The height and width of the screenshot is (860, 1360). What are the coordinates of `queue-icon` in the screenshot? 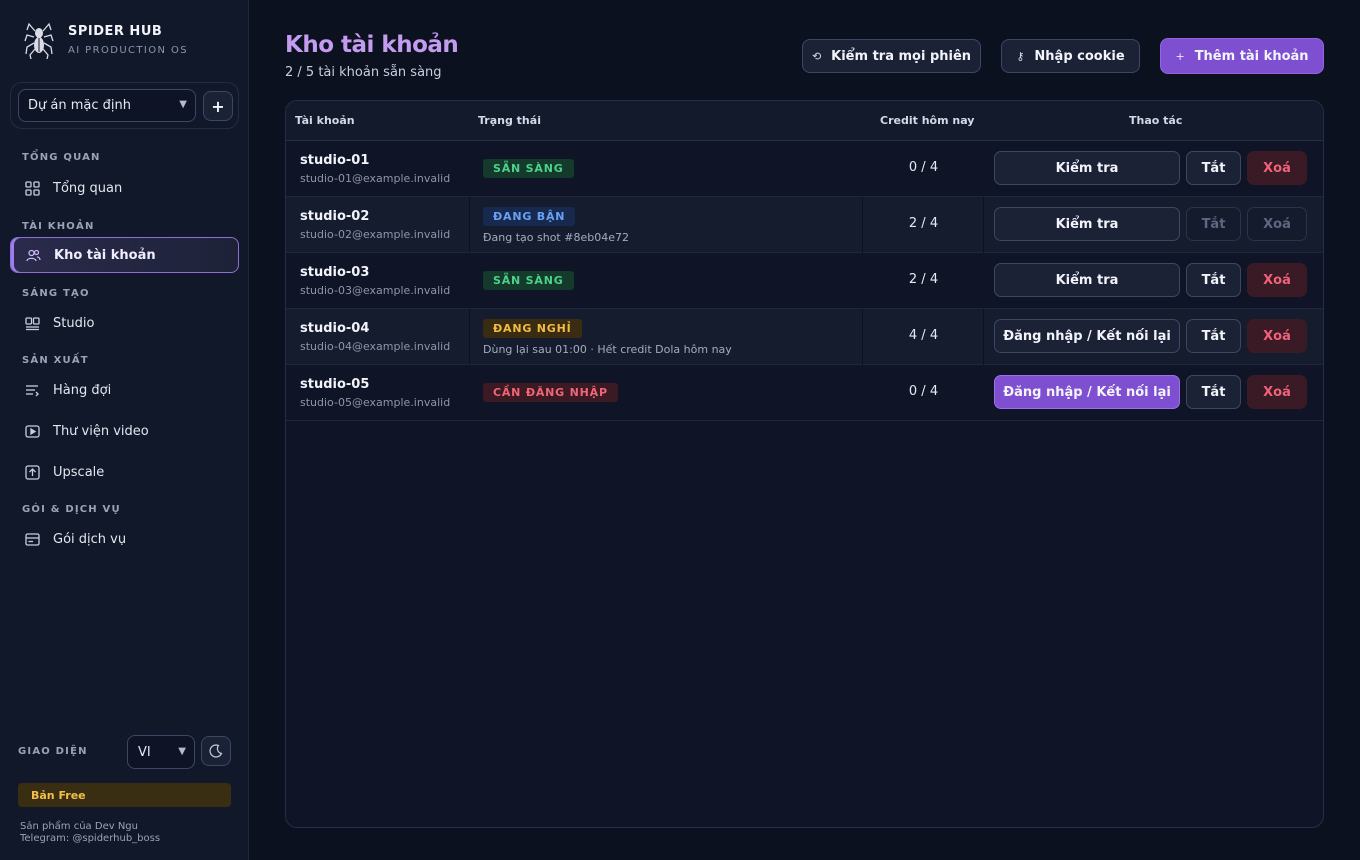 It's located at (32, 390).